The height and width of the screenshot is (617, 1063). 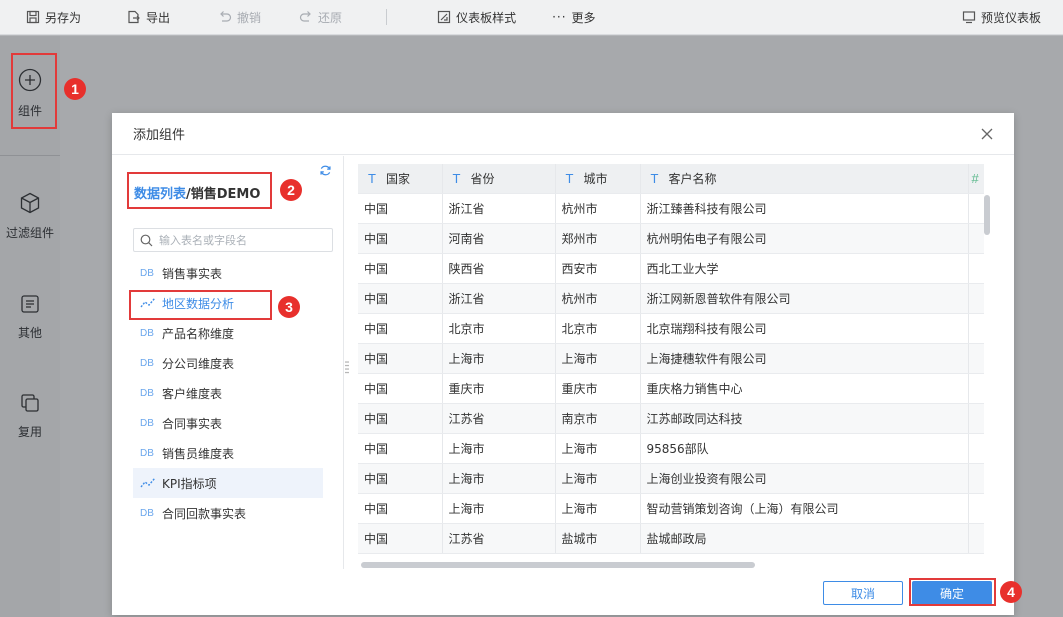 I want to click on column-header-province: T 省份, so click(x=499, y=179).